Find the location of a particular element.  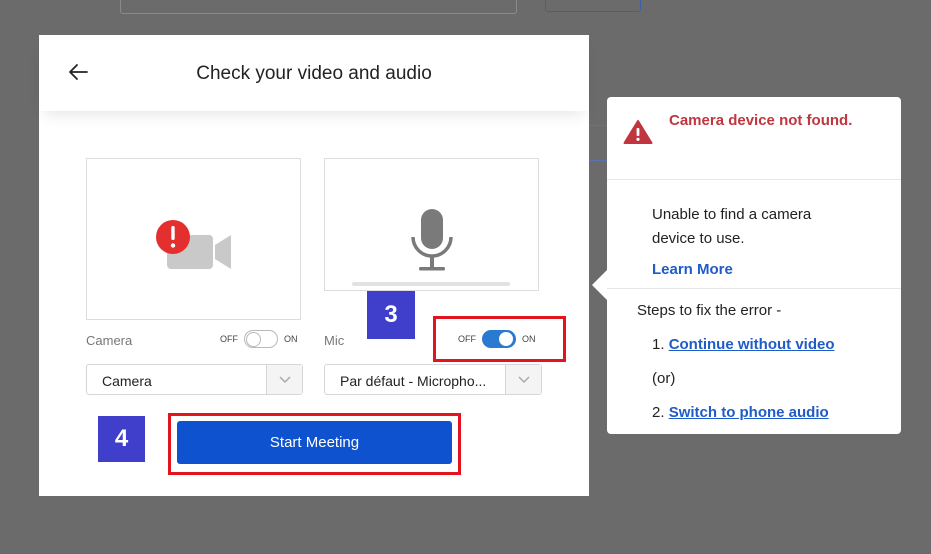

mic-preview is located at coordinates (431, 224).